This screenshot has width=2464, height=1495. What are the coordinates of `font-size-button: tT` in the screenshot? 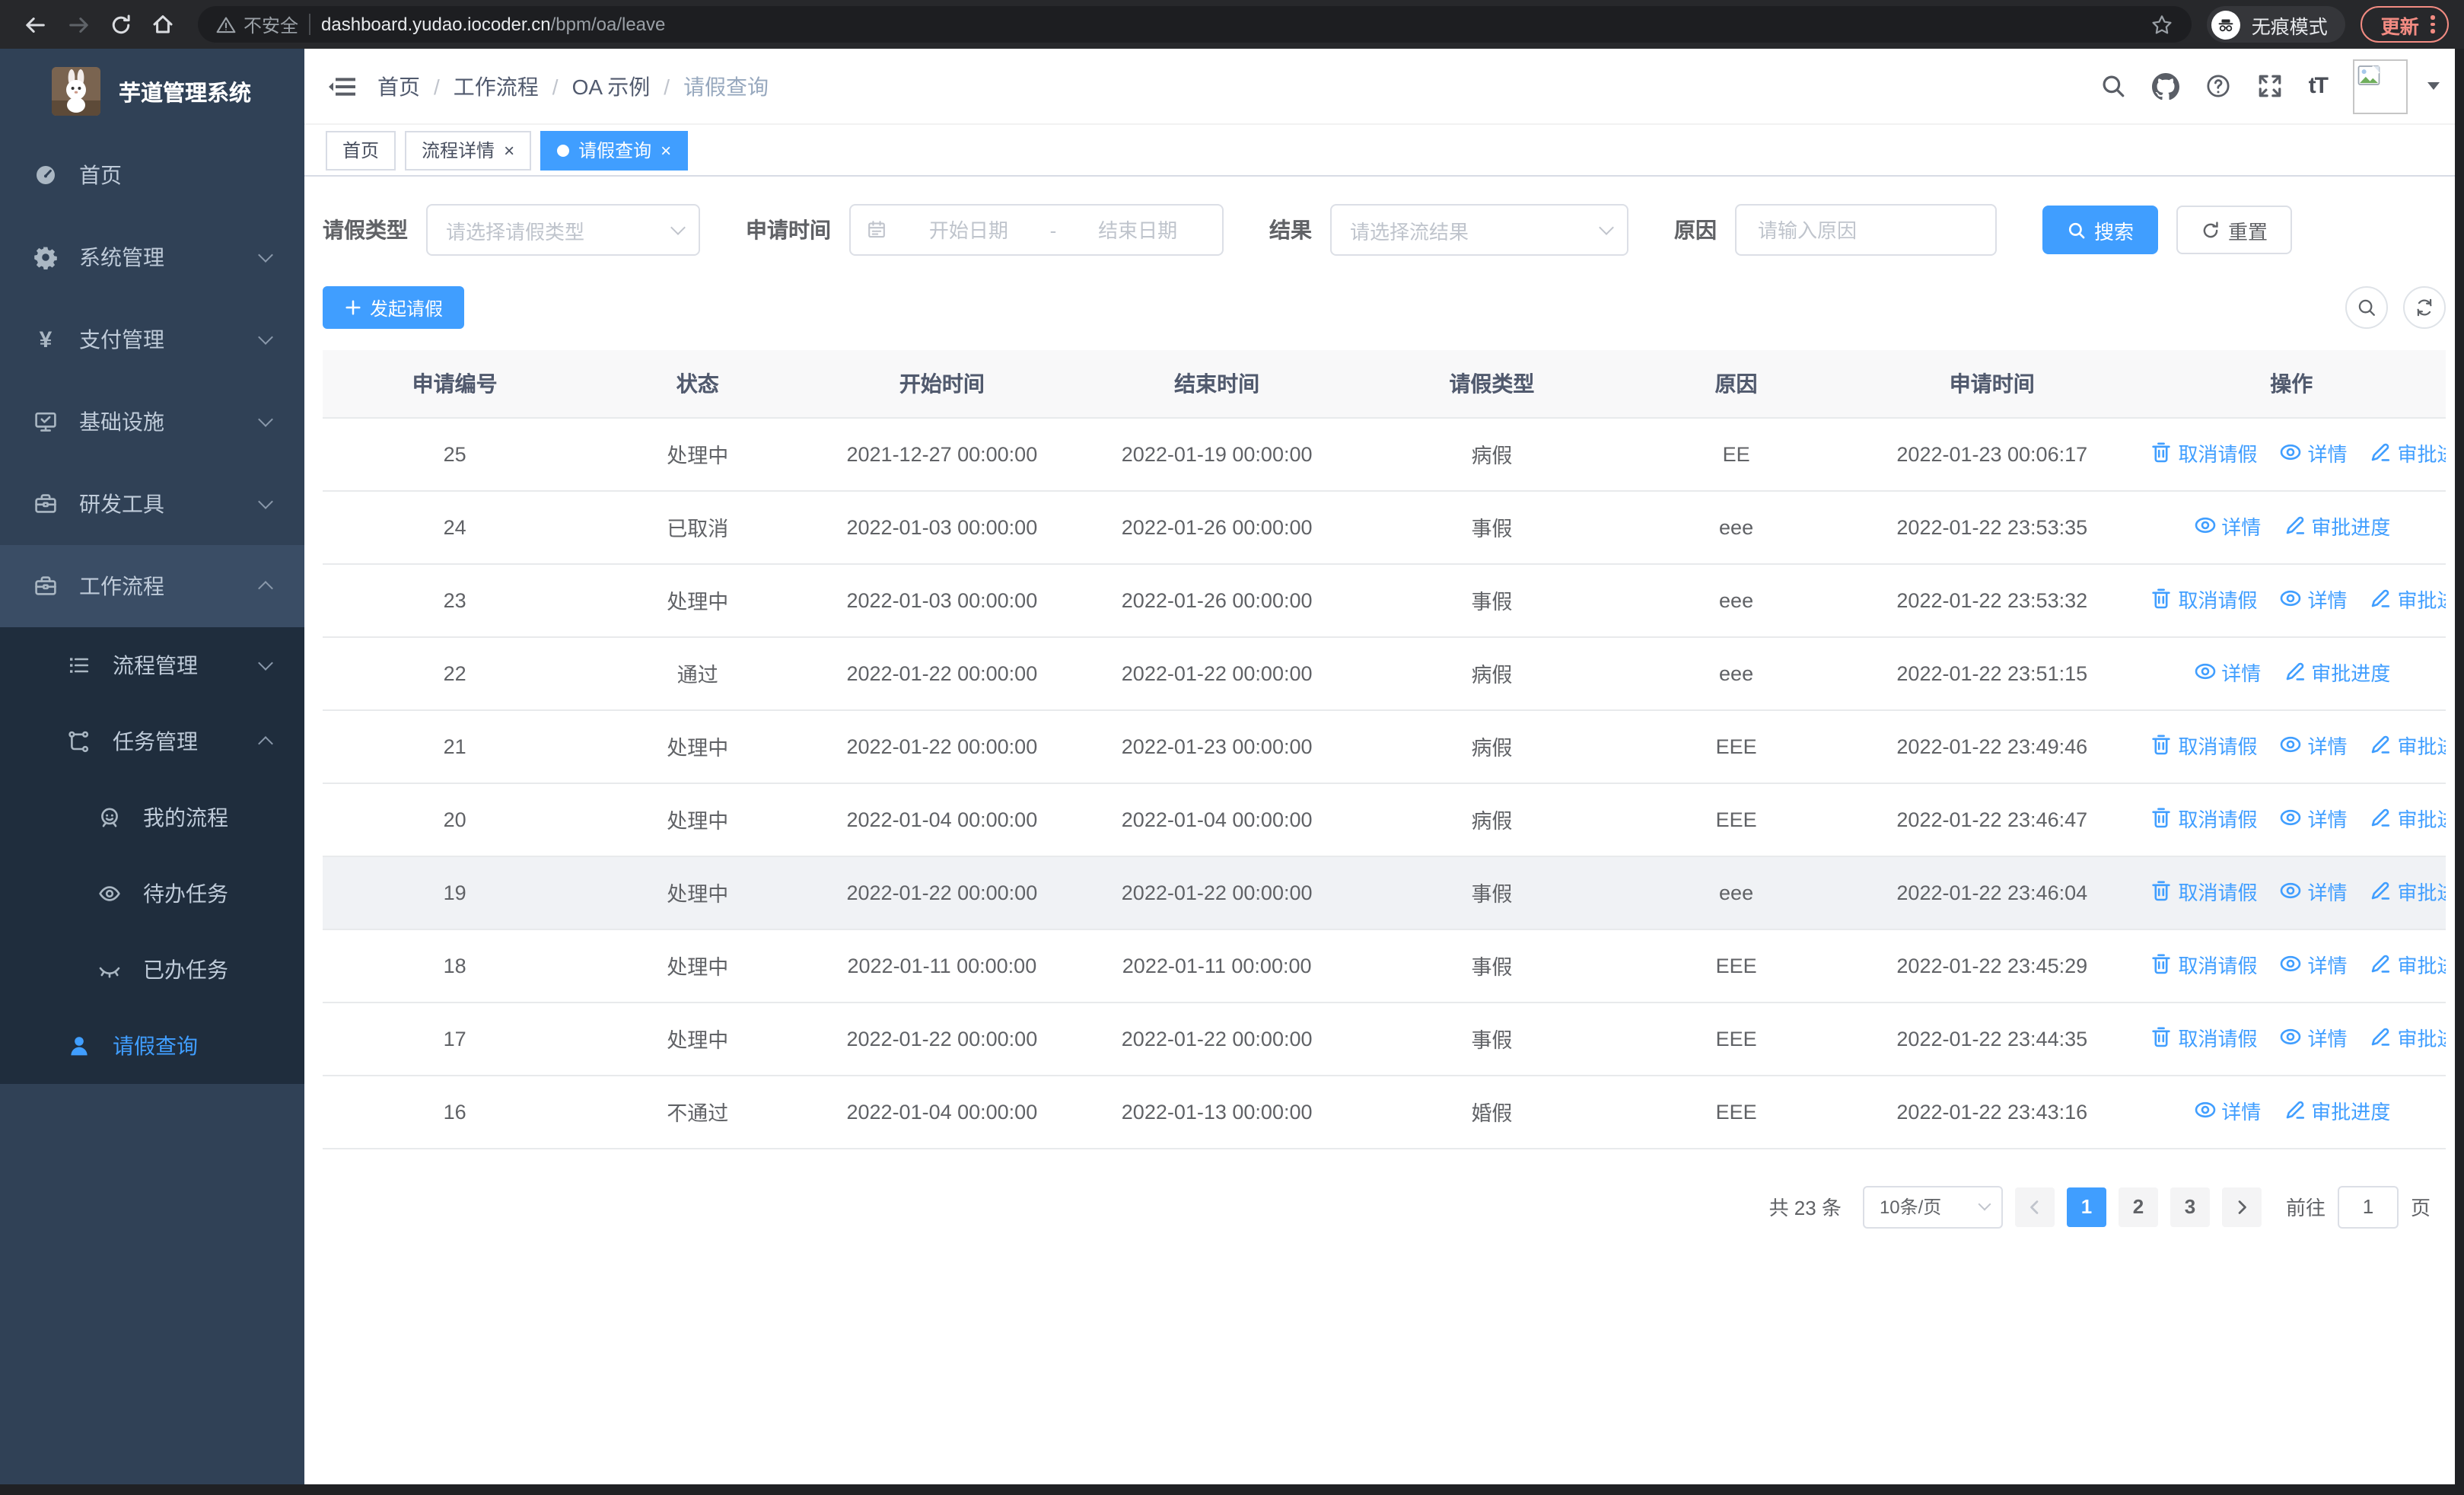 It's located at (2319, 86).